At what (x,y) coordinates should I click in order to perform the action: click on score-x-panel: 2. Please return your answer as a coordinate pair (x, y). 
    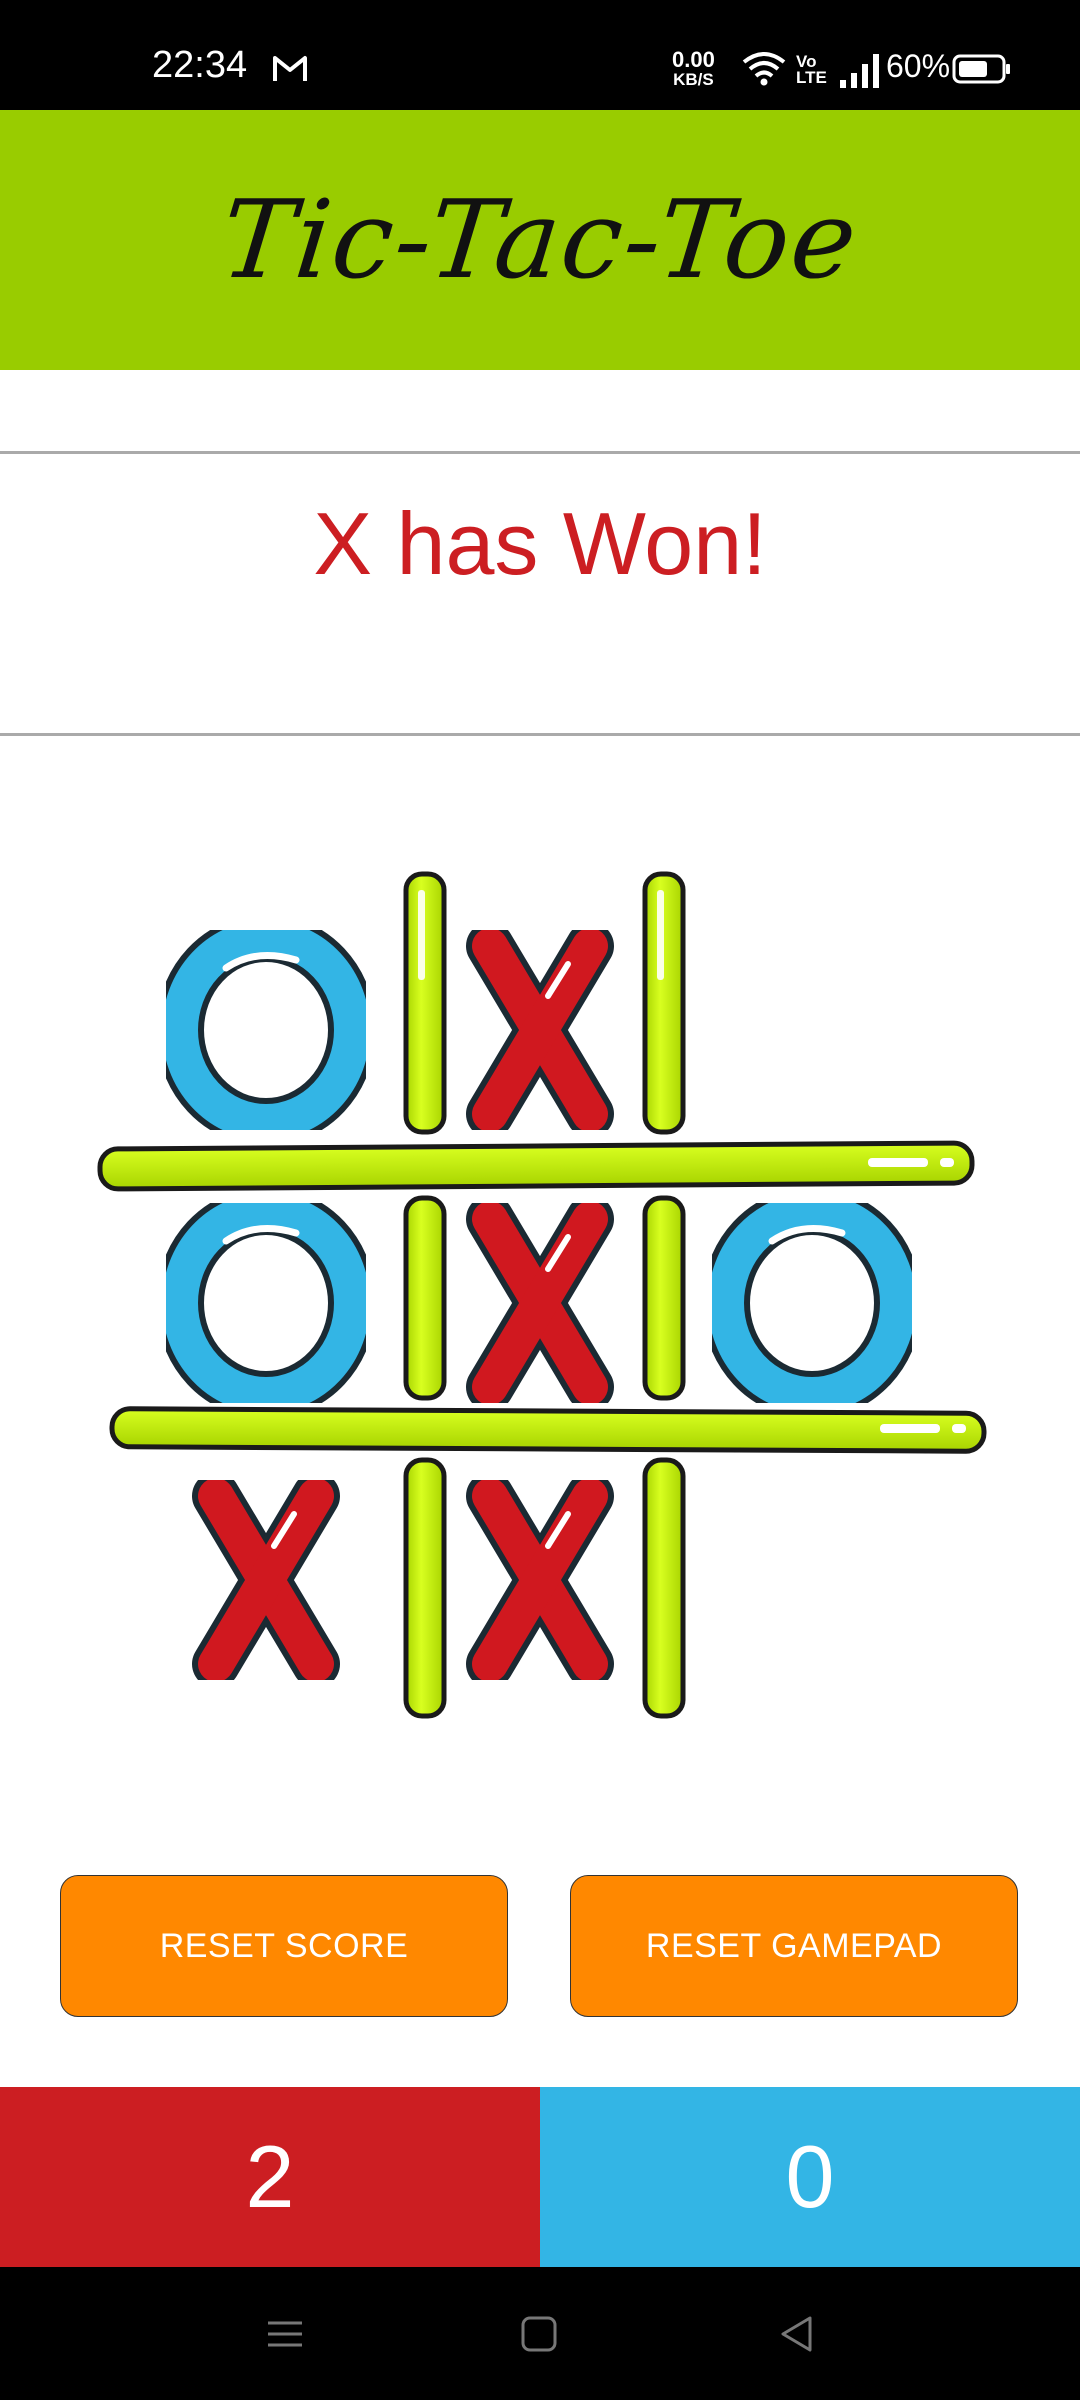
    Looking at the image, I should click on (270, 2177).